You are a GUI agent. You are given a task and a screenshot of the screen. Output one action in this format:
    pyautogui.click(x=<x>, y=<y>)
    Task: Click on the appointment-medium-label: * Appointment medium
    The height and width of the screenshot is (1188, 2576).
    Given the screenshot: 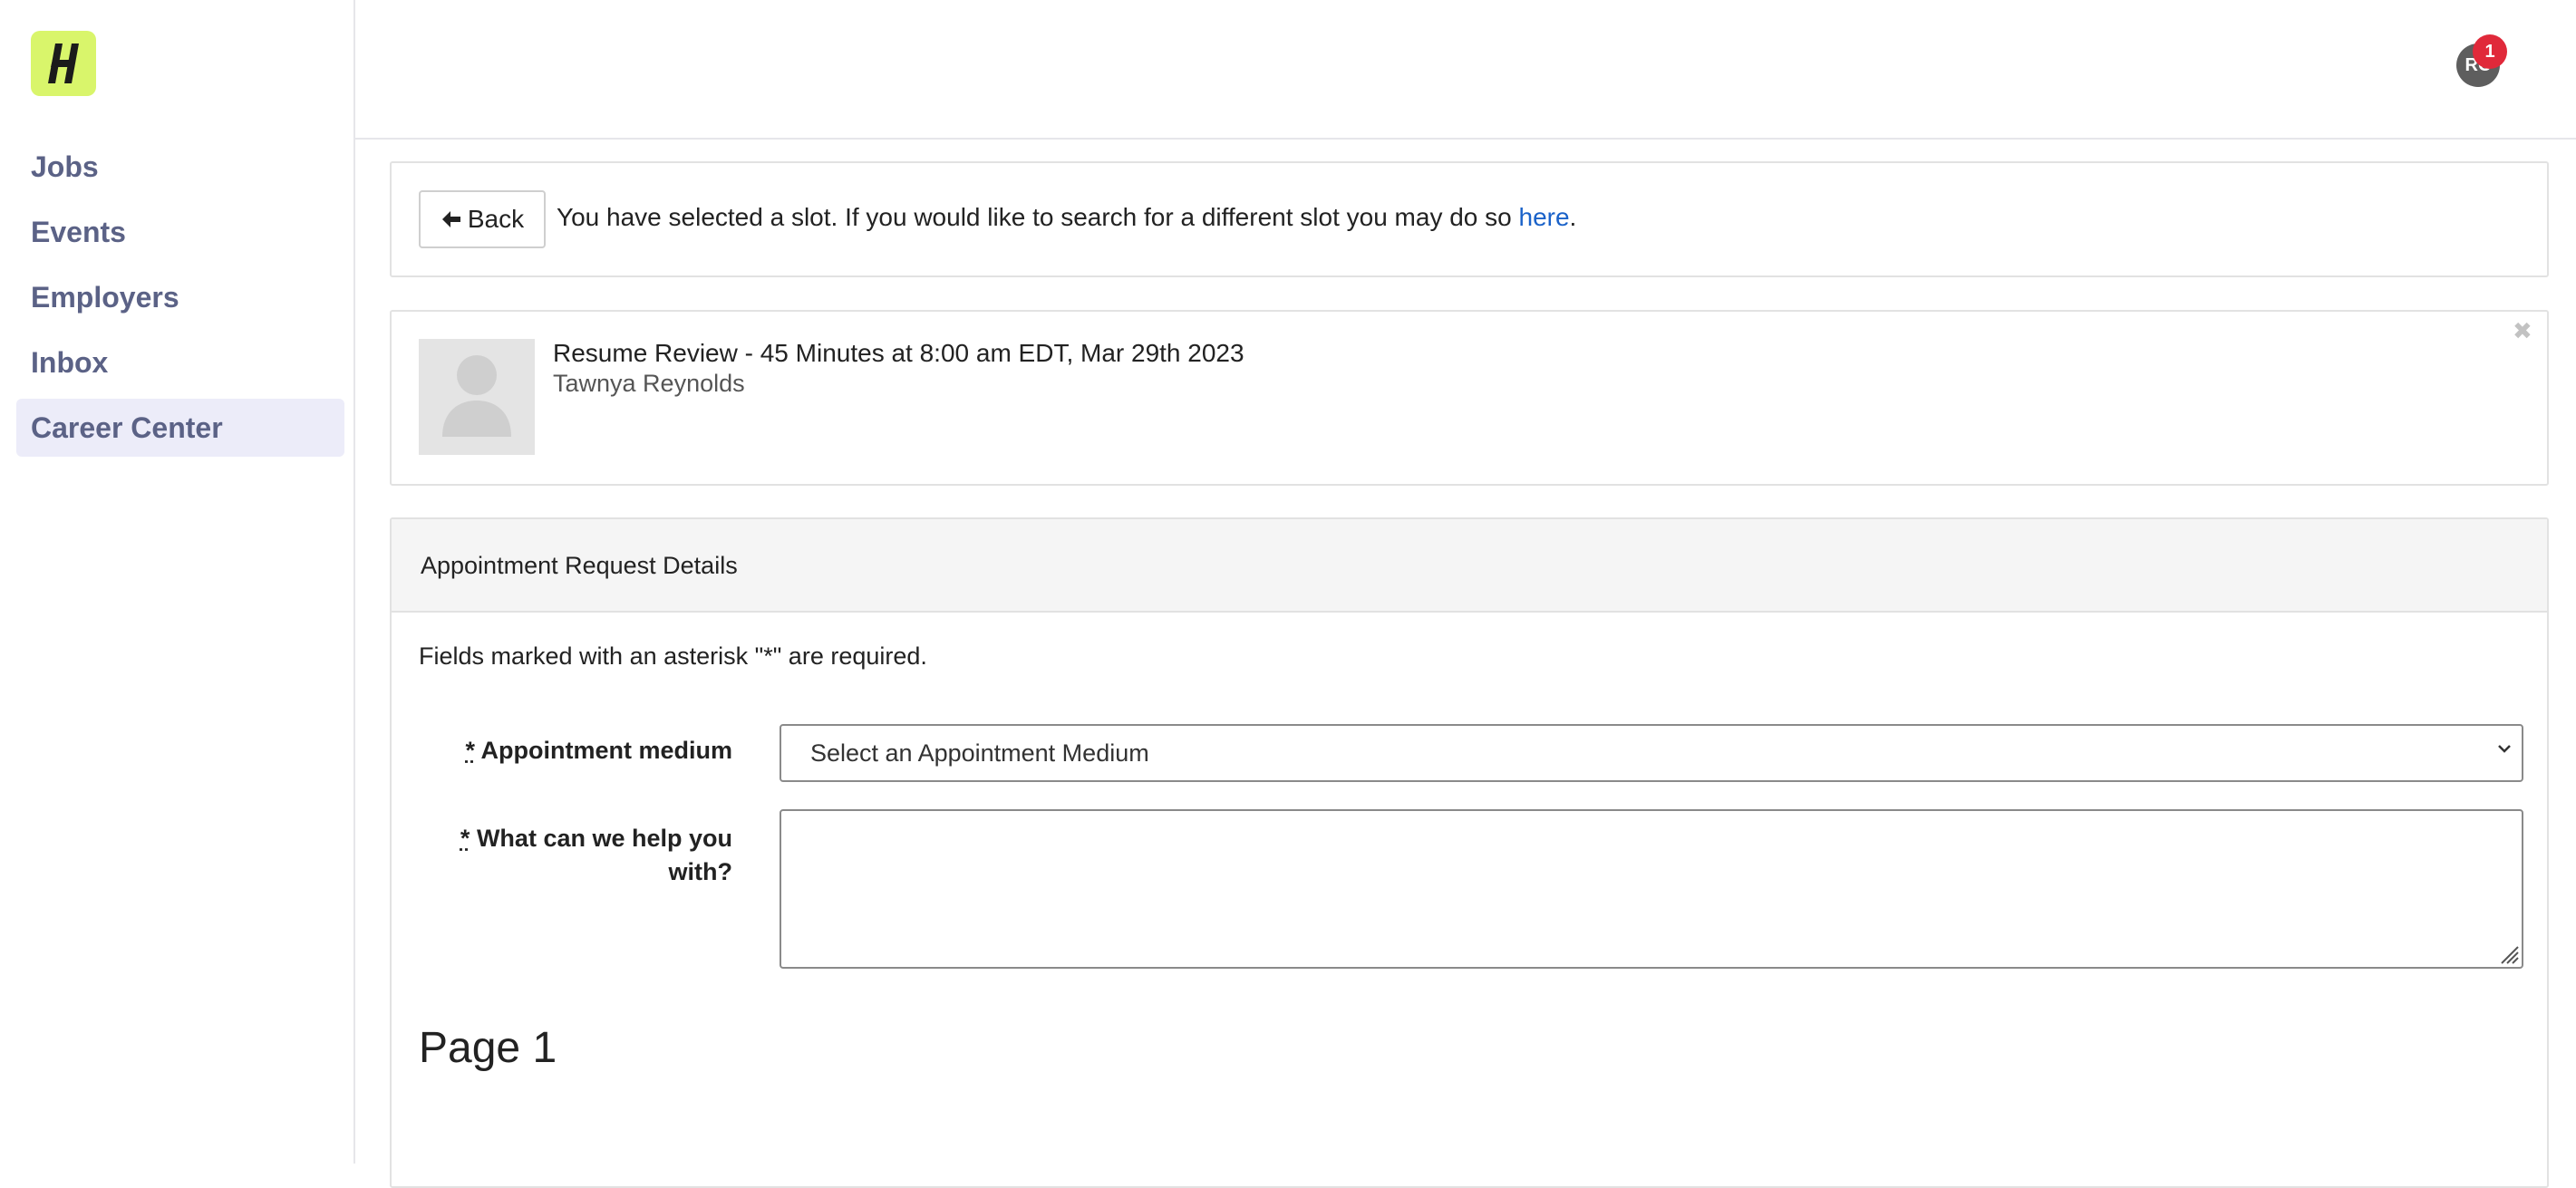 What is the action you would take?
    pyautogui.click(x=587, y=751)
    